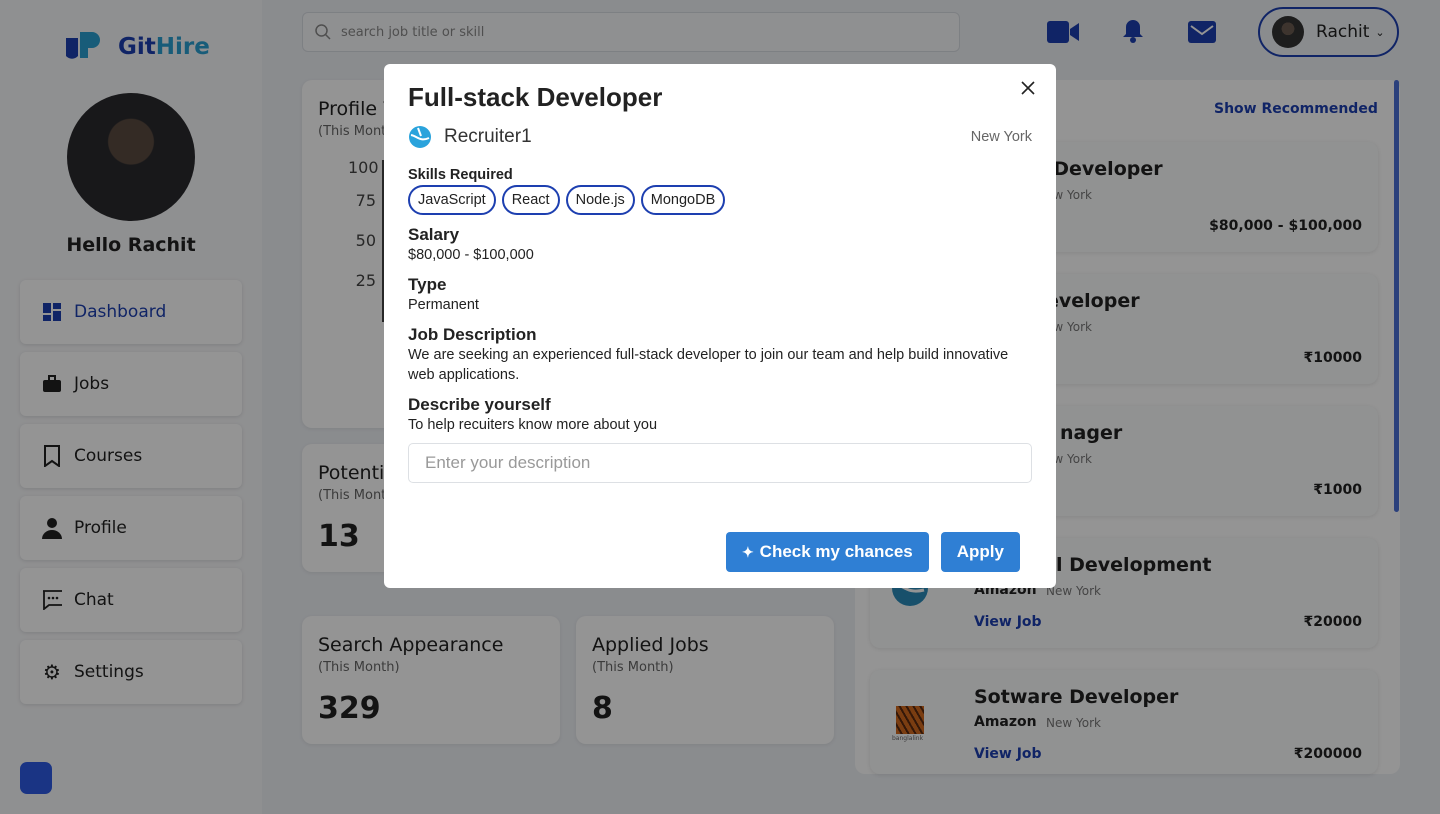 The image size is (1440, 814). What do you see at coordinates (1001, 137) in the screenshot?
I see `job-location: New York` at bounding box center [1001, 137].